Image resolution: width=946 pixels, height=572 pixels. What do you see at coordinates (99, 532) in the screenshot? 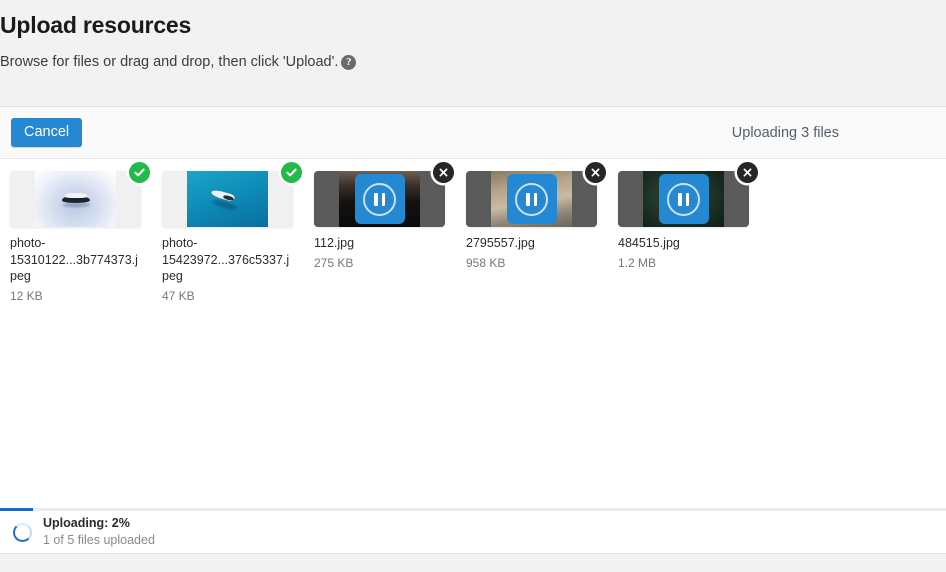
I see `status-text-group: Uploading: 2% 1 of 5 files uploaded` at bounding box center [99, 532].